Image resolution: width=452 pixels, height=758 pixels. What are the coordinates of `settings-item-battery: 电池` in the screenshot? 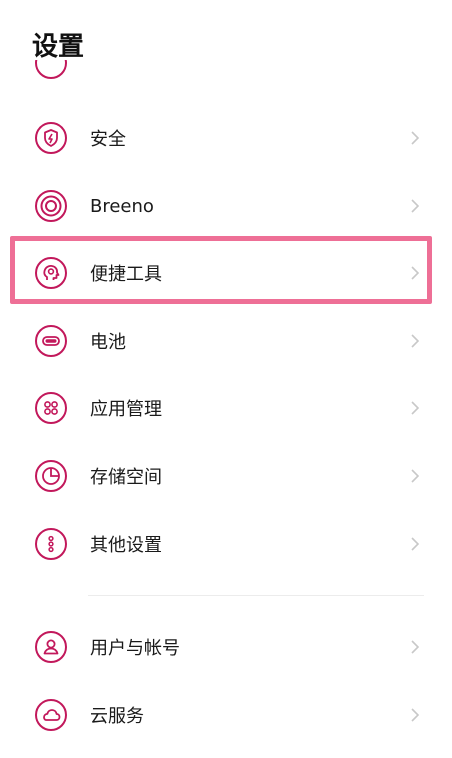 It's located at (226, 341).